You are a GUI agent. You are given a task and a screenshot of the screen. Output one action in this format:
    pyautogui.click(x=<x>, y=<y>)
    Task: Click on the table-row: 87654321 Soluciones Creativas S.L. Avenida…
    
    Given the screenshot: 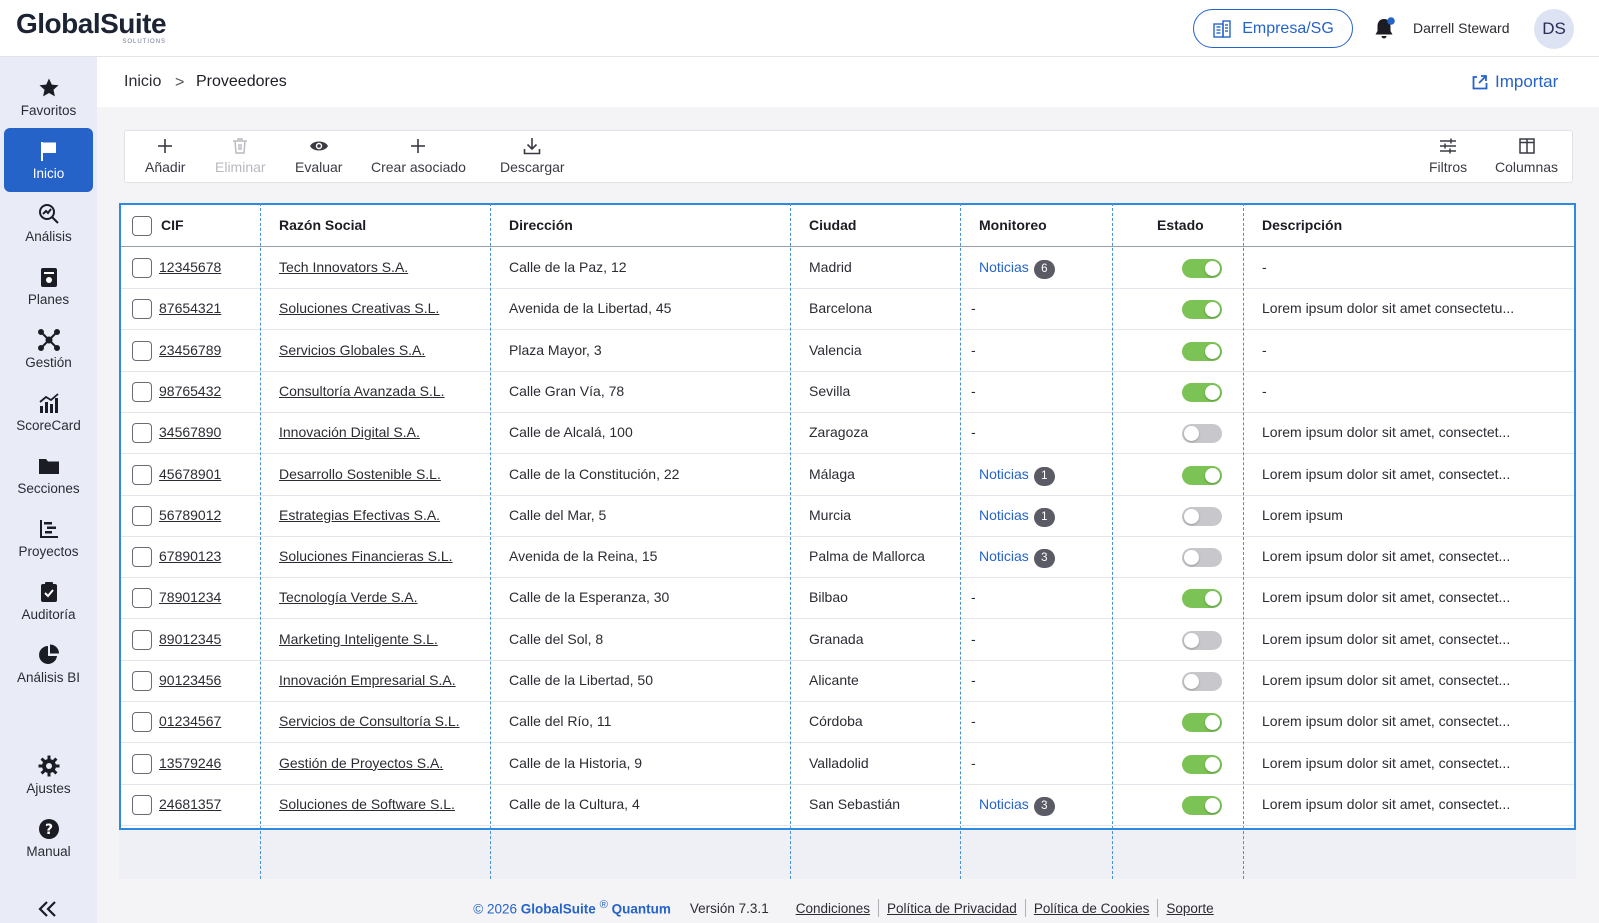 What is the action you would take?
    pyautogui.click(x=847, y=309)
    